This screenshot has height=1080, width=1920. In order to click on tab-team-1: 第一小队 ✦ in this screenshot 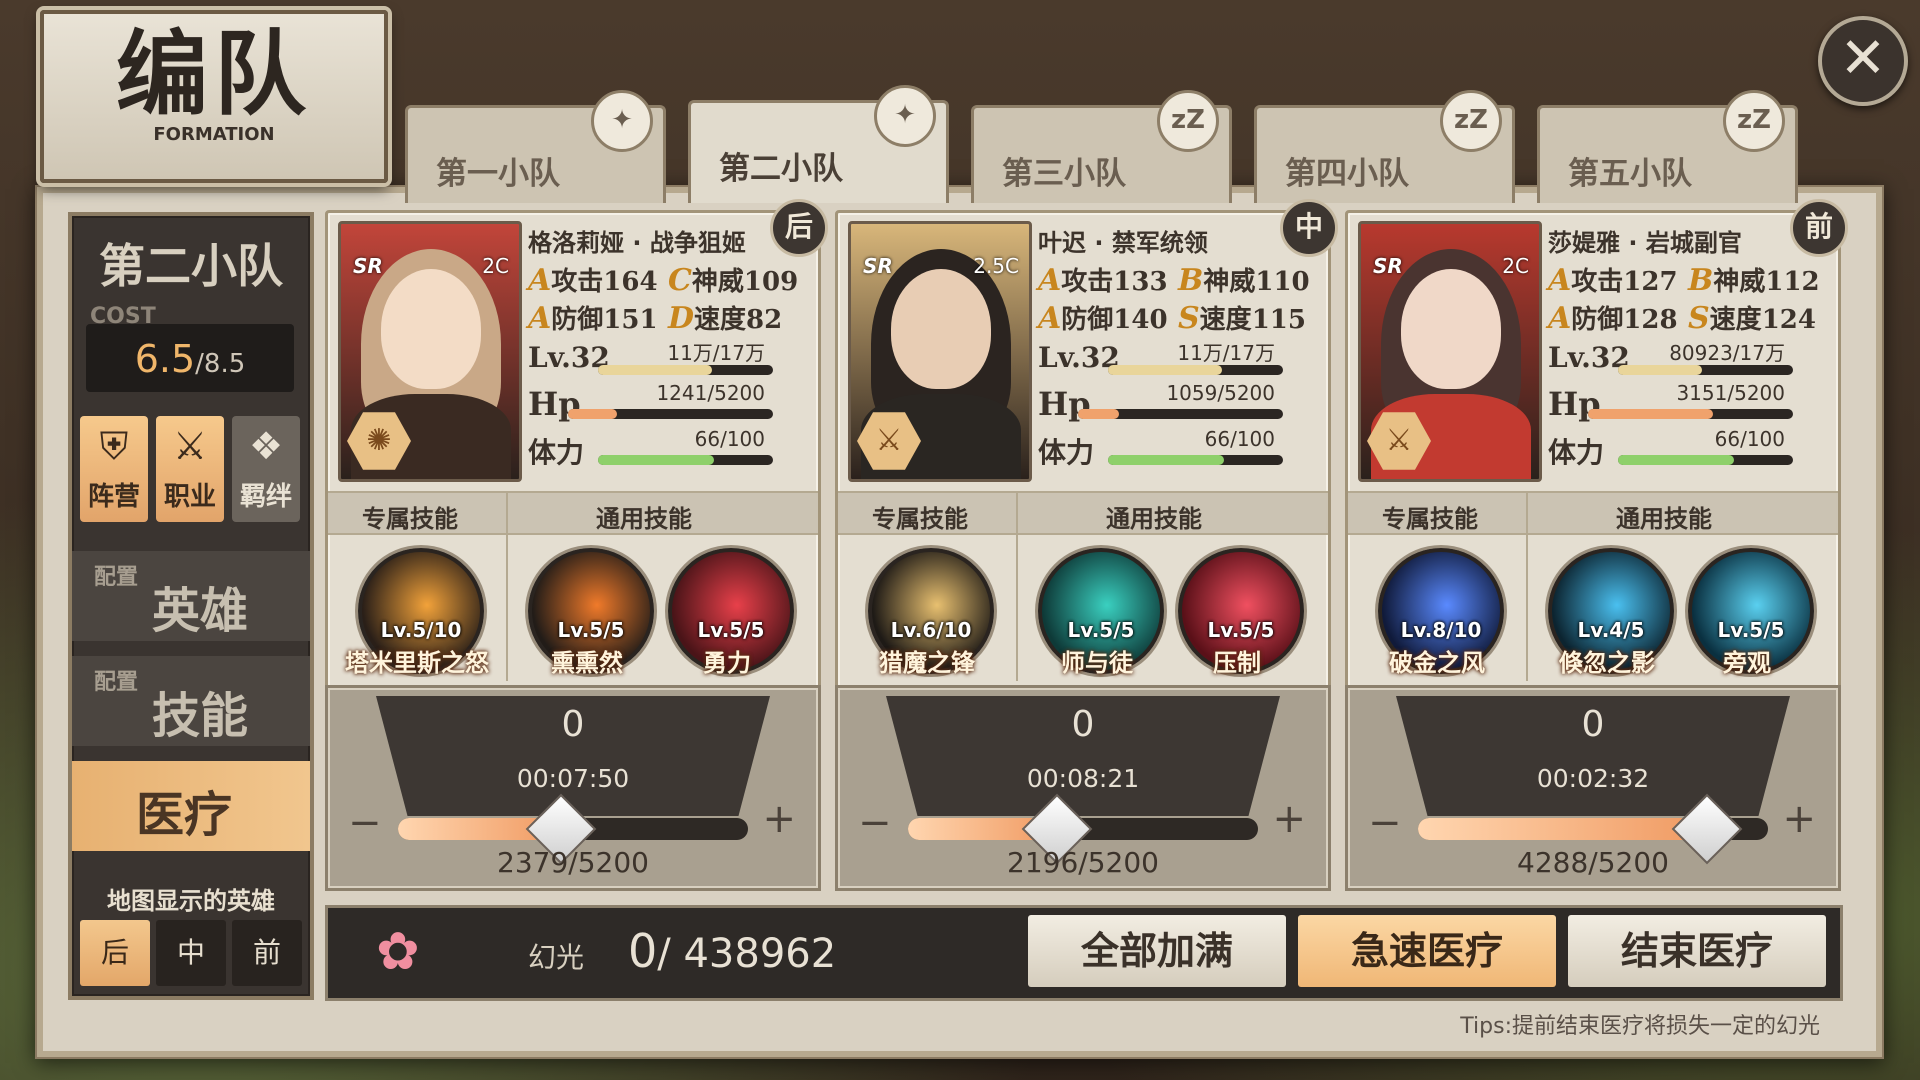, I will do `click(535, 146)`.